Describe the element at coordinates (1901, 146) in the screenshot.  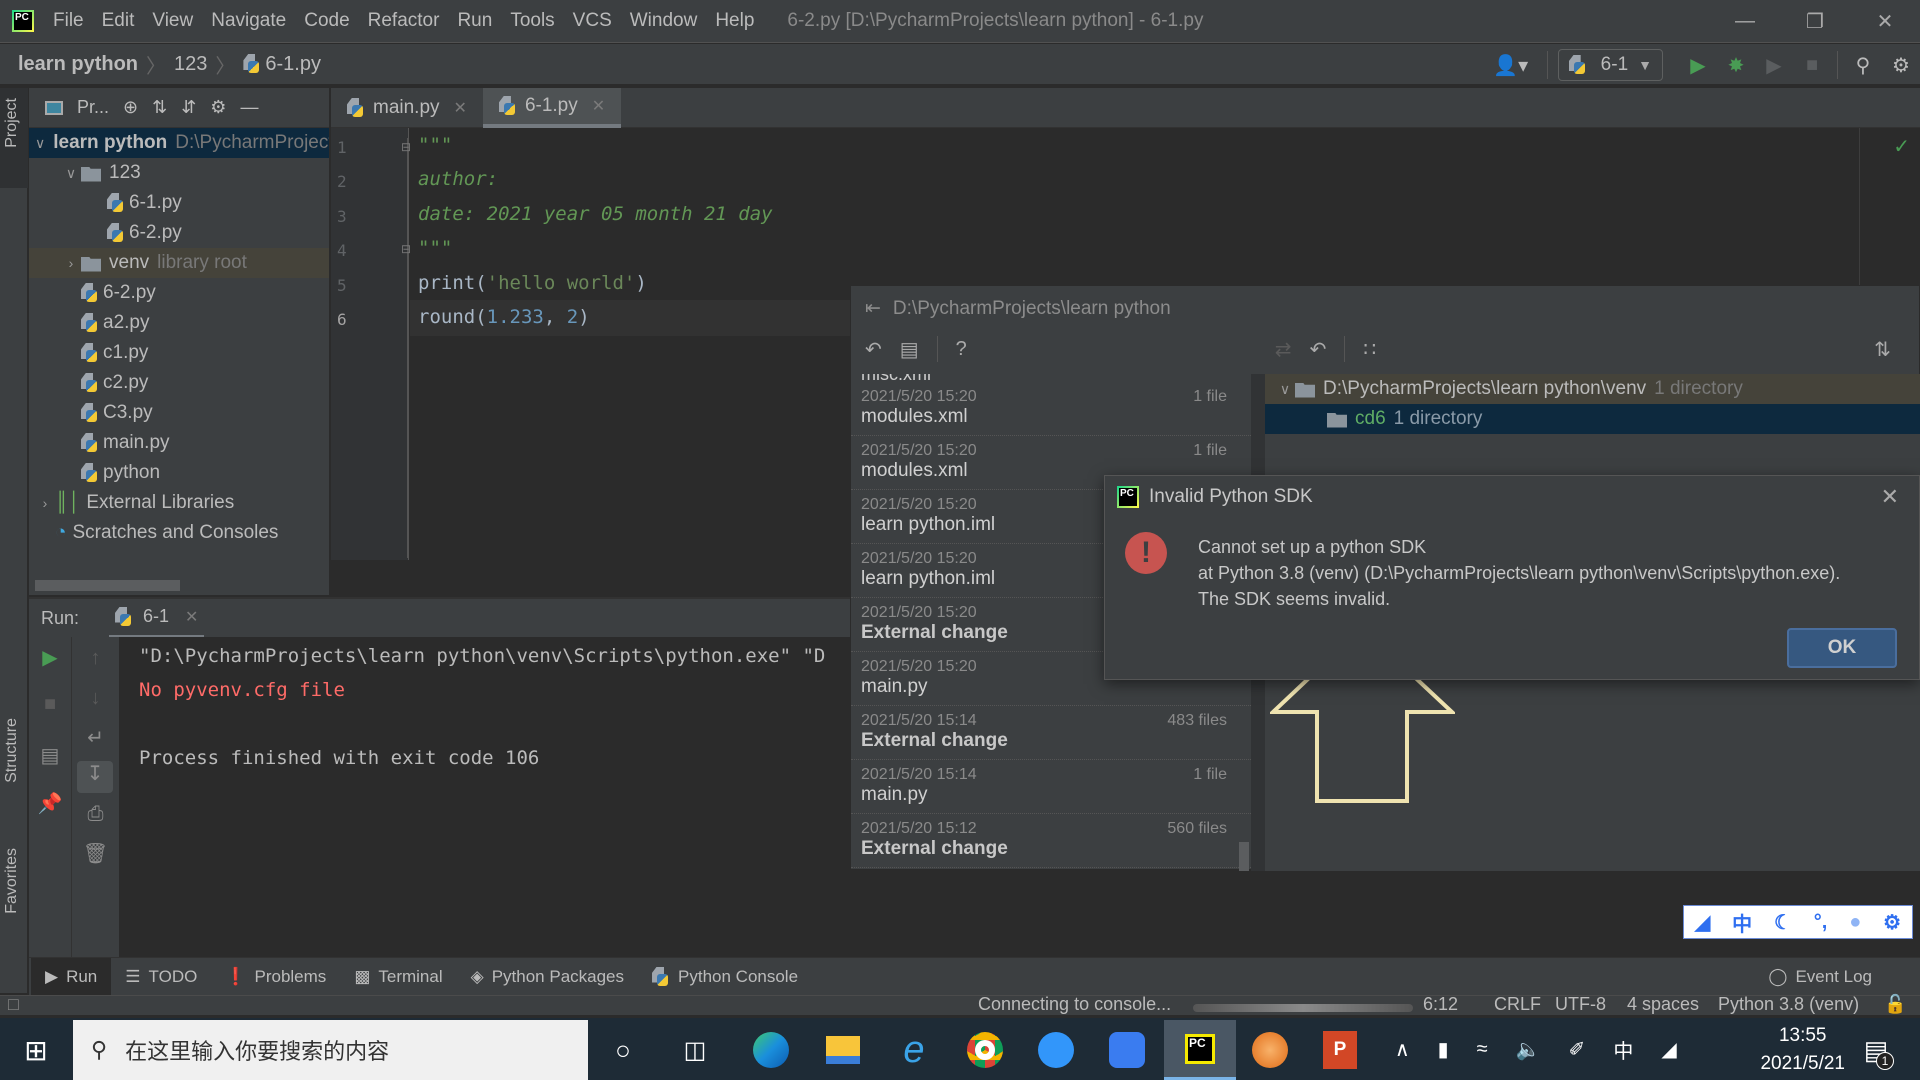
I see `inspection-ok-icon: ✓` at that location.